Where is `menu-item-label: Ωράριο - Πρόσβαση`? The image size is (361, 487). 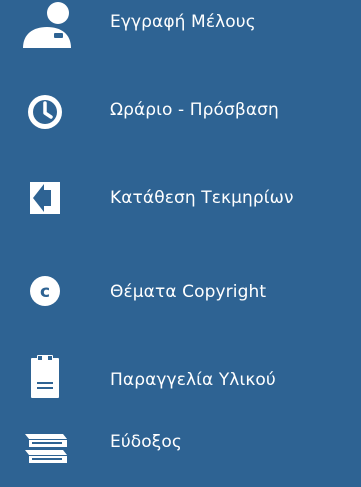
menu-item-label: Ωράριο - Πρόσβαση is located at coordinates (194, 110).